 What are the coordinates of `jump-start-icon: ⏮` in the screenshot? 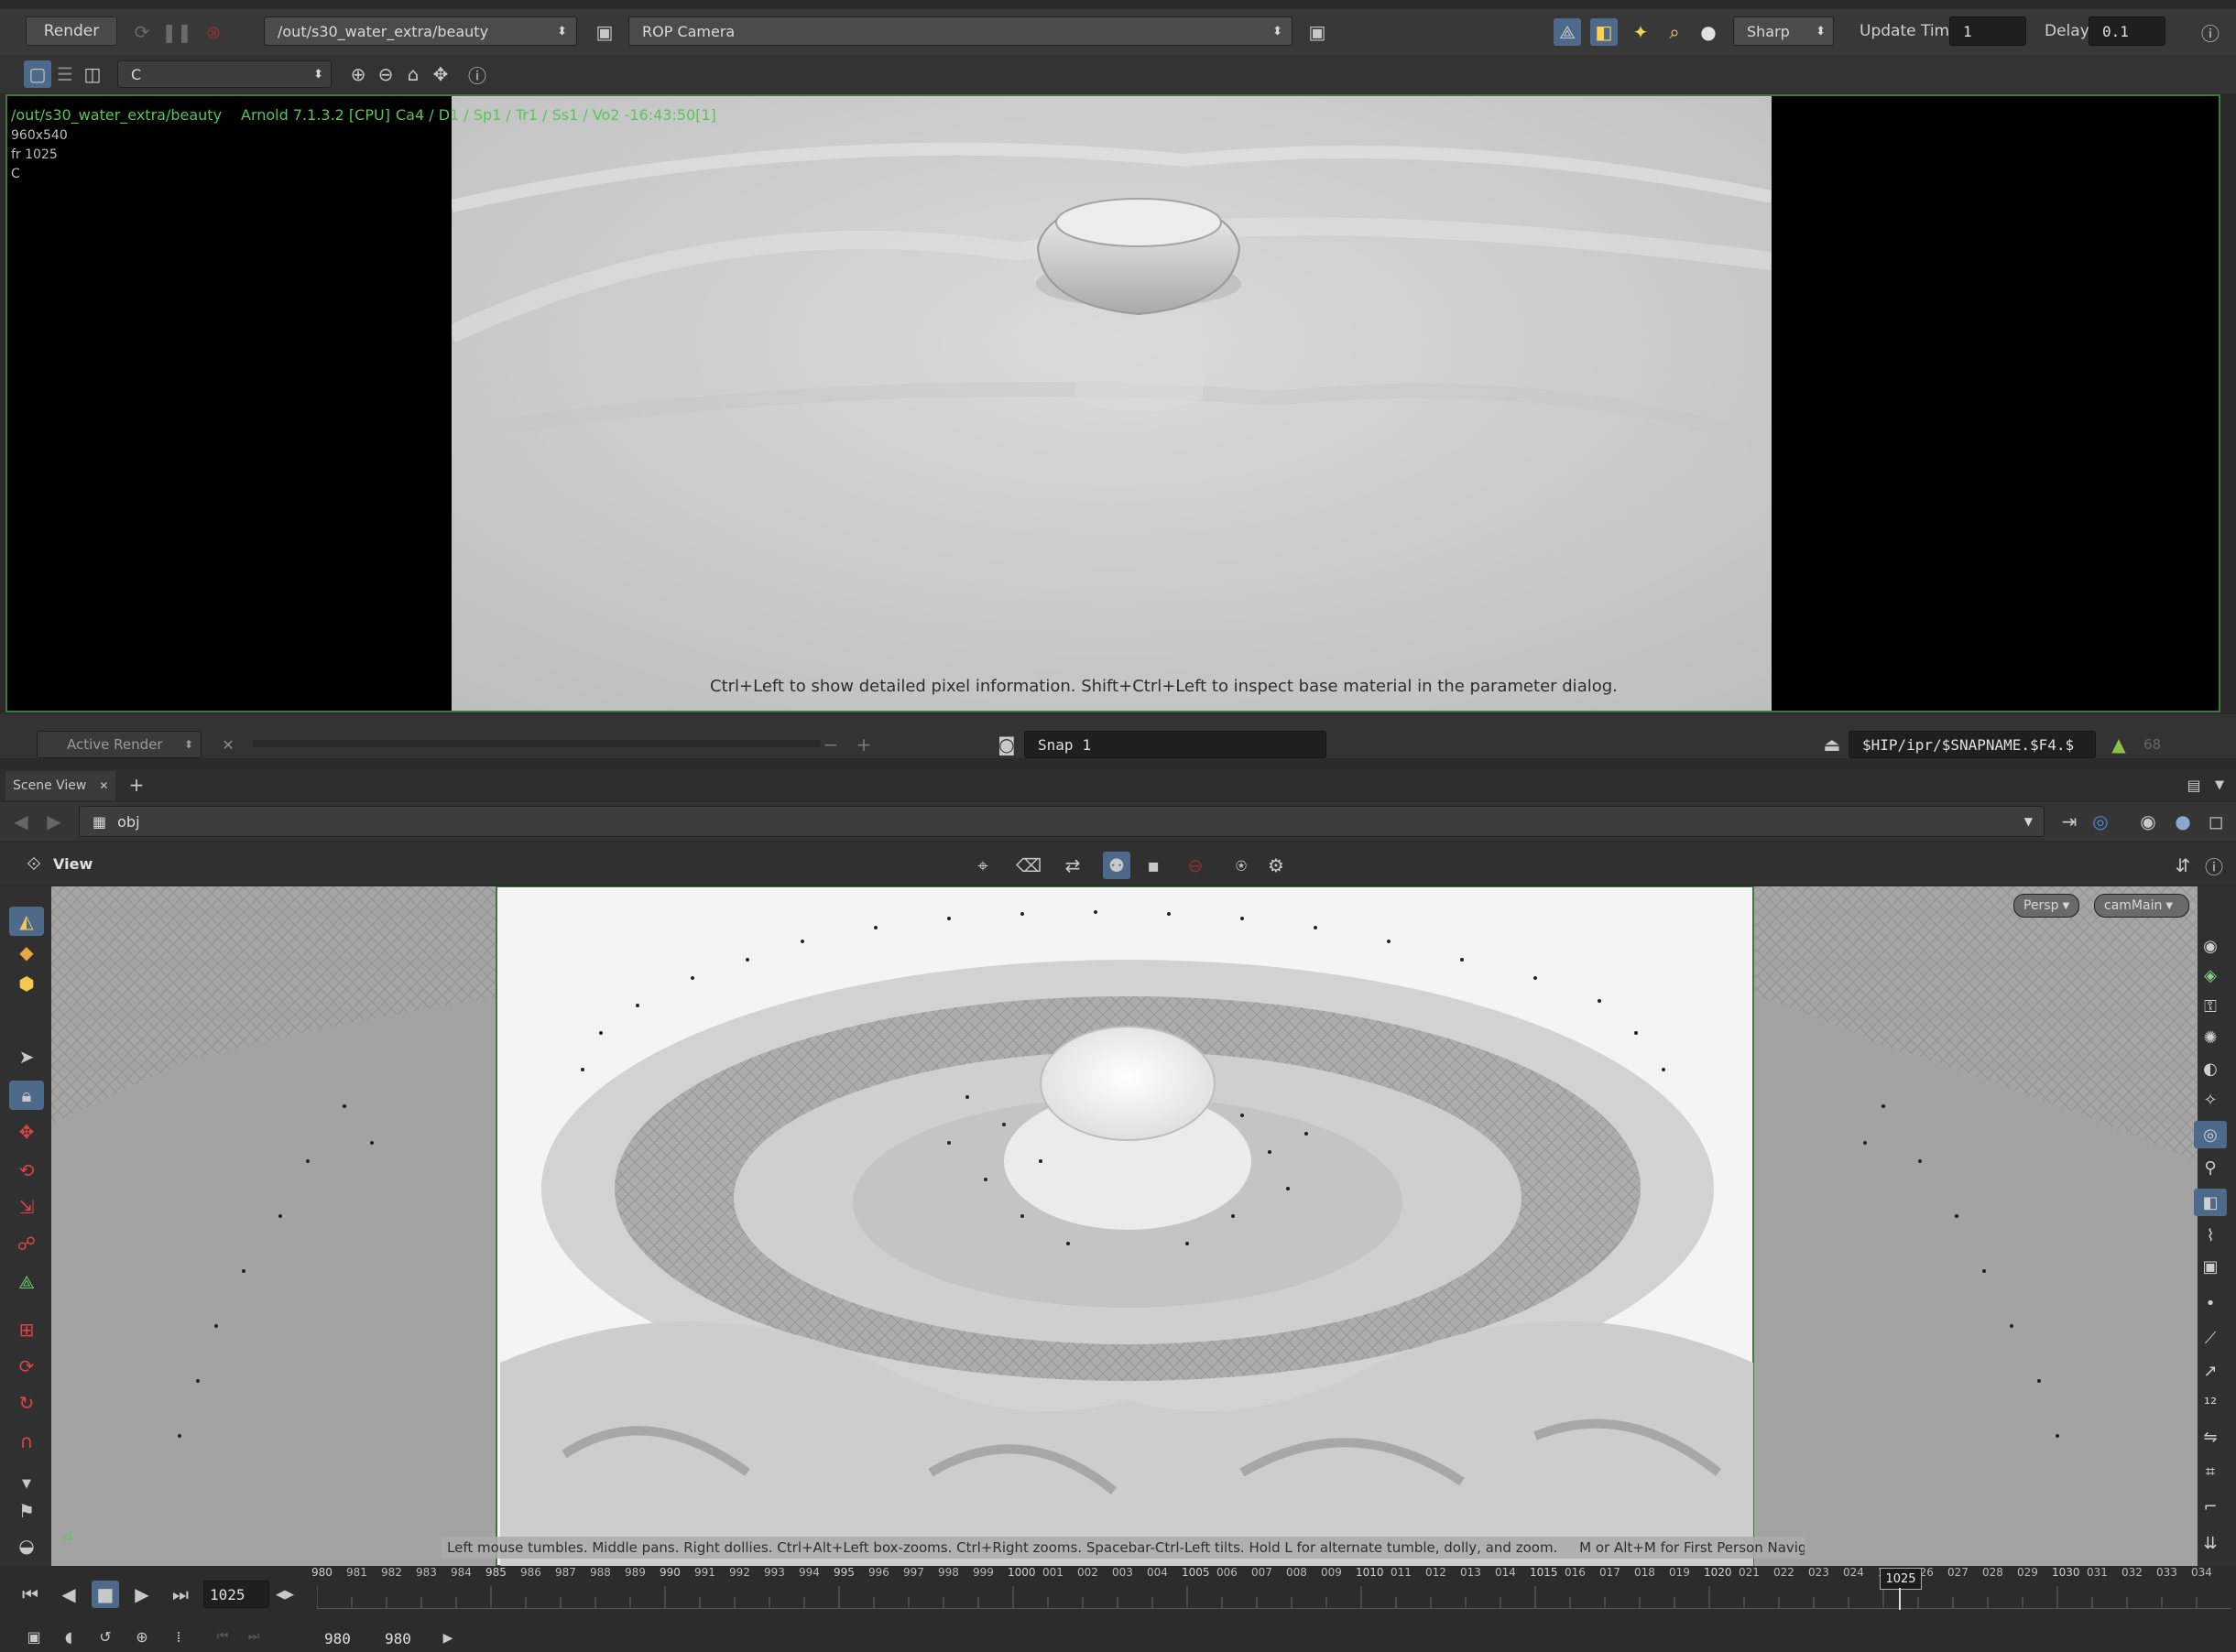 It's located at (30, 1595).